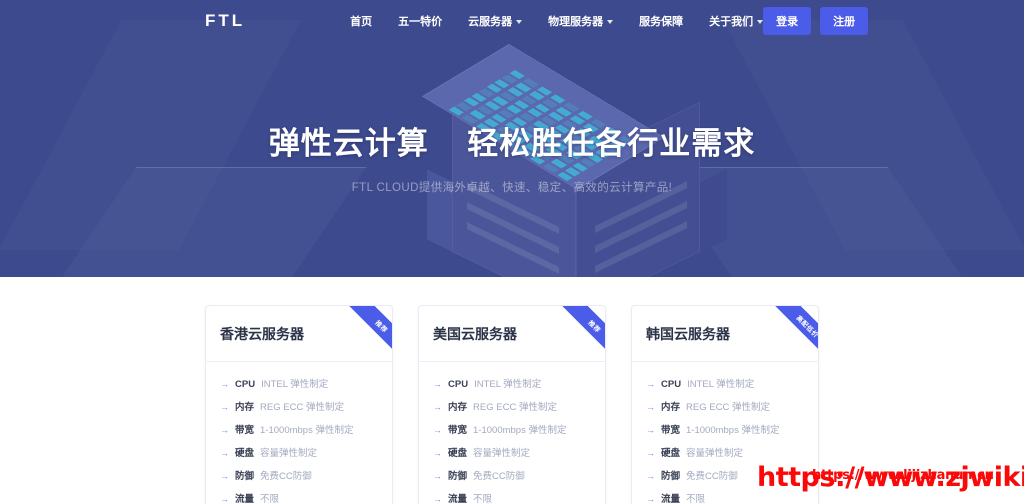  What do you see at coordinates (816, 21) in the screenshot?
I see `nav-actions: 登录 注册` at bounding box center [816, 21].